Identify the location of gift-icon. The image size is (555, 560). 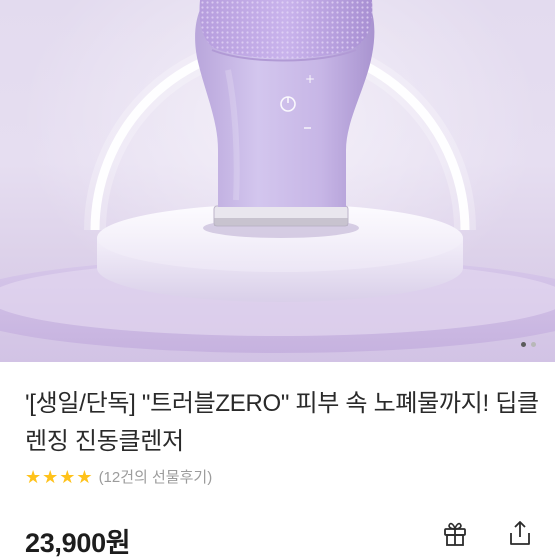
(455, 534).